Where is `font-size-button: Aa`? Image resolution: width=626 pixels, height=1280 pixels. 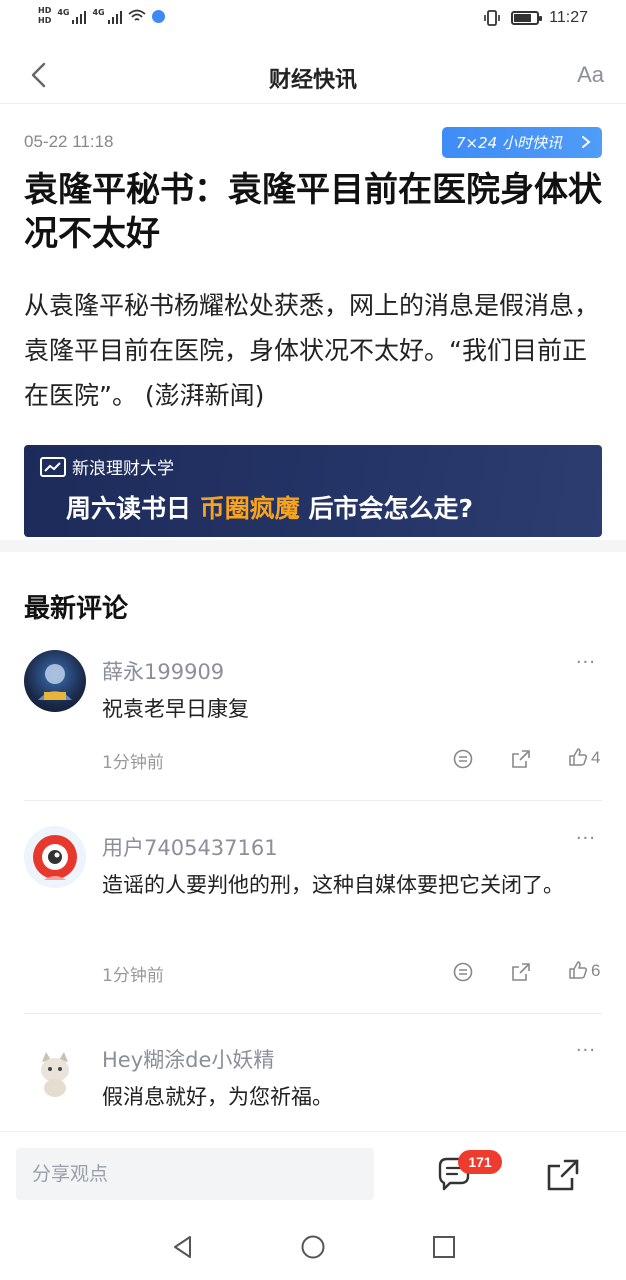 font-size-button: Aa is located at coordinates (590, 75).